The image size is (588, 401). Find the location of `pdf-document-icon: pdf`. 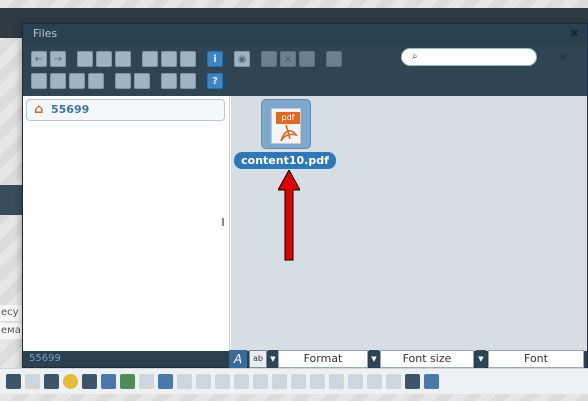

pdf-document-icon: pdf is located at coordinates (286, 126).